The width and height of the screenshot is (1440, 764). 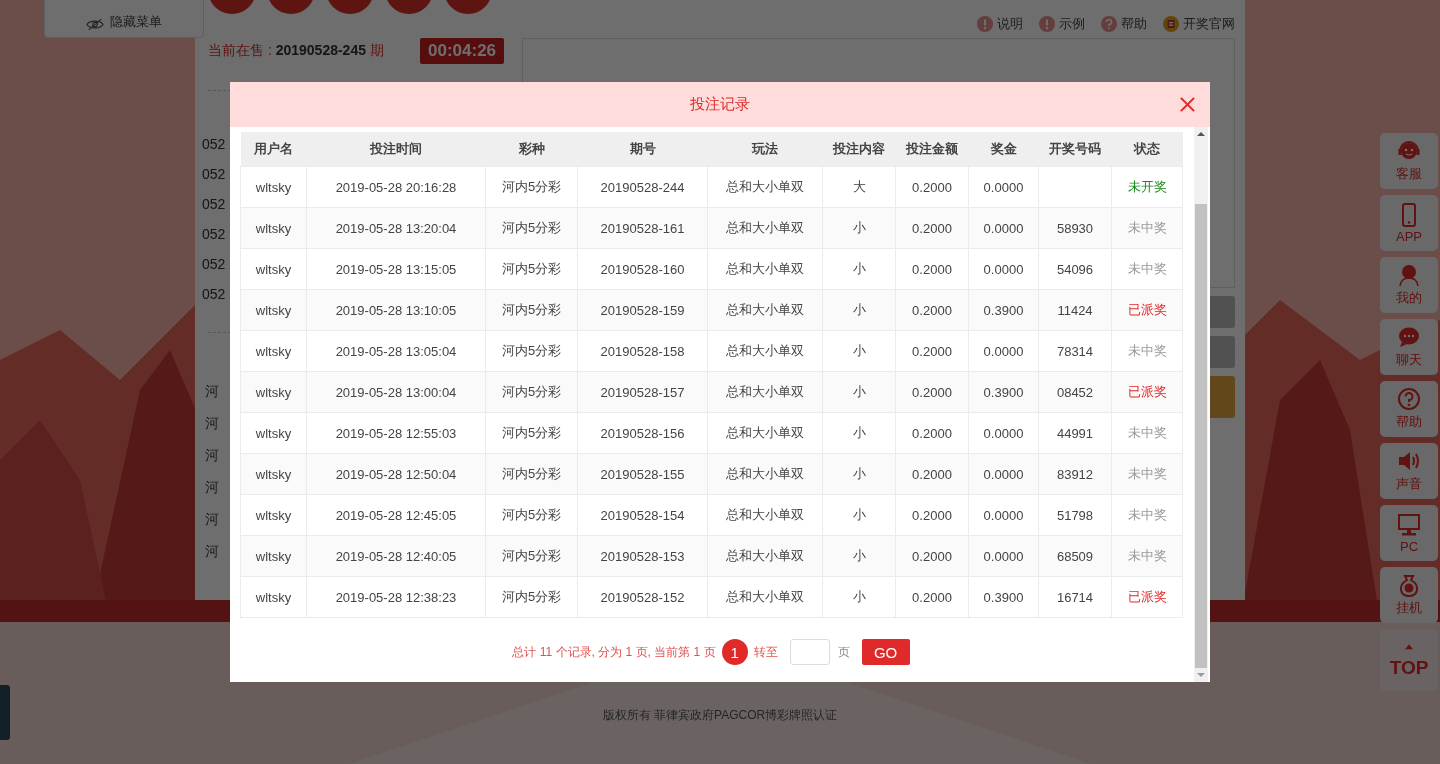 I want to click on table-cell: 2019-05-28 12:55:03, so click(x=396, y=433).